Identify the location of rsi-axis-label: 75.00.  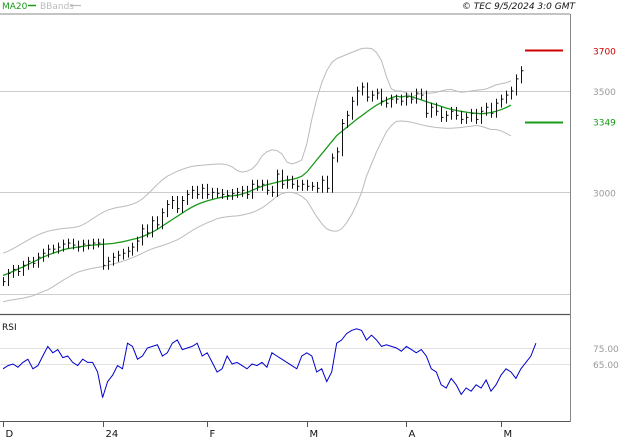
(606, 350).